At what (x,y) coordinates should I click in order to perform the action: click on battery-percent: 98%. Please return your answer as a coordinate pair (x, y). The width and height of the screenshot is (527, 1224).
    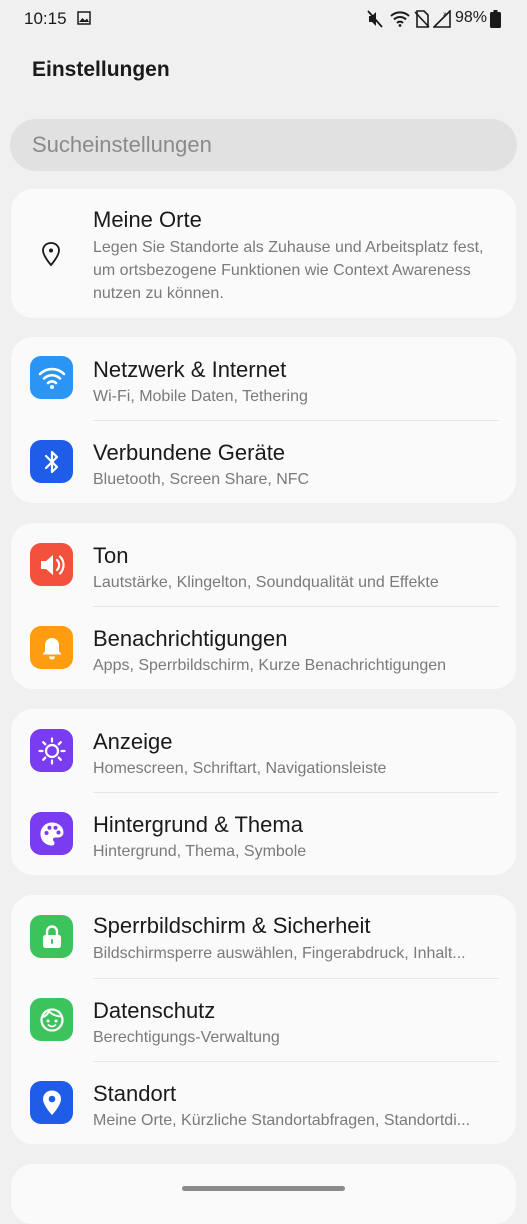
    Looking at the image, I should click on (471, 17).